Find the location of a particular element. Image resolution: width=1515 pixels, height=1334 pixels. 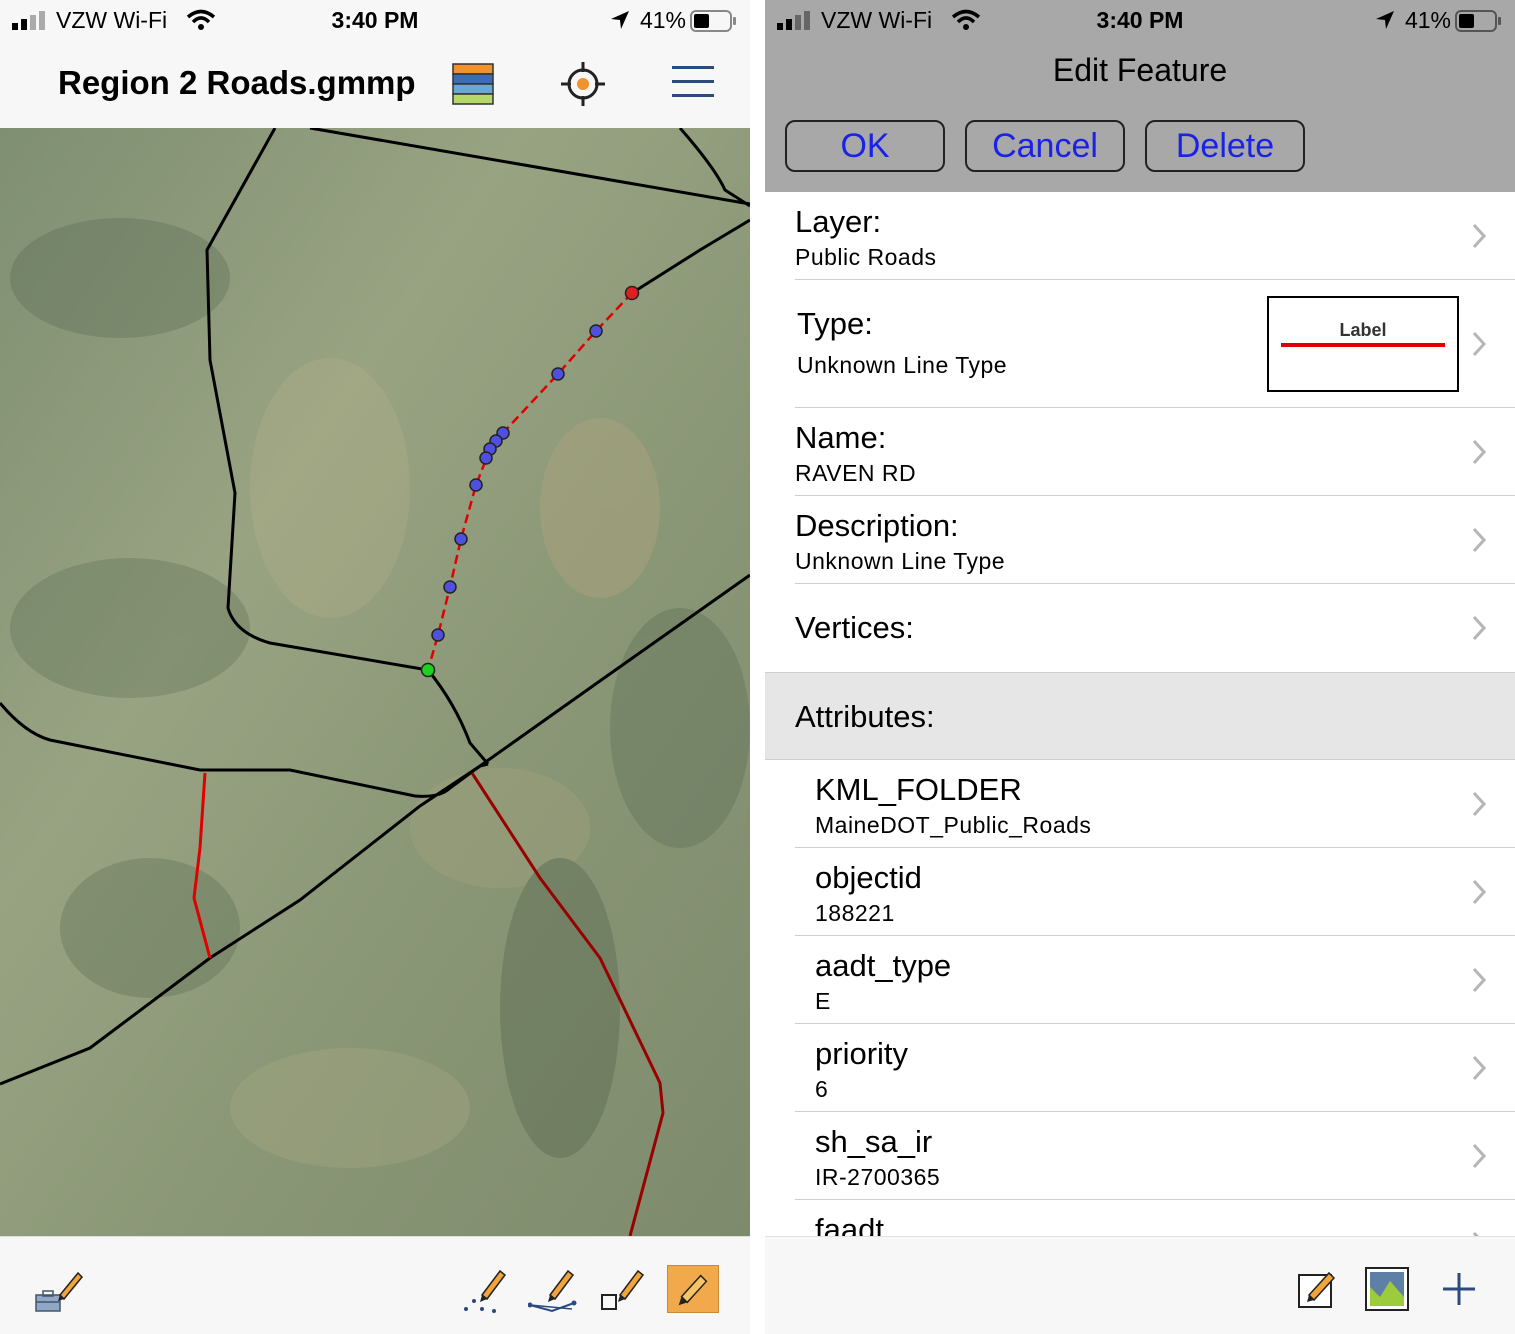

layer-value: Public Roads is located at coordinates (866, 257).